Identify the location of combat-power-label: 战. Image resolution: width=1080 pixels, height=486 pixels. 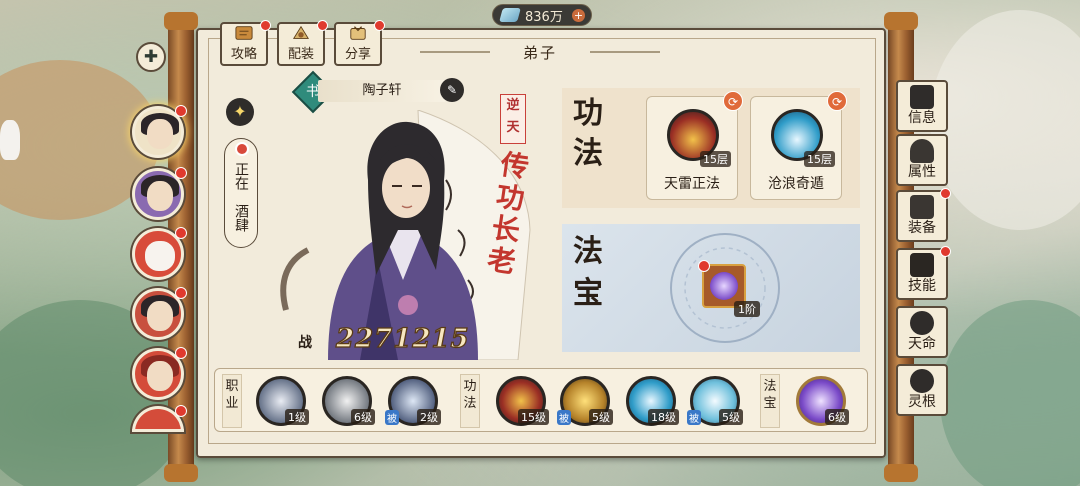
(305, 343).